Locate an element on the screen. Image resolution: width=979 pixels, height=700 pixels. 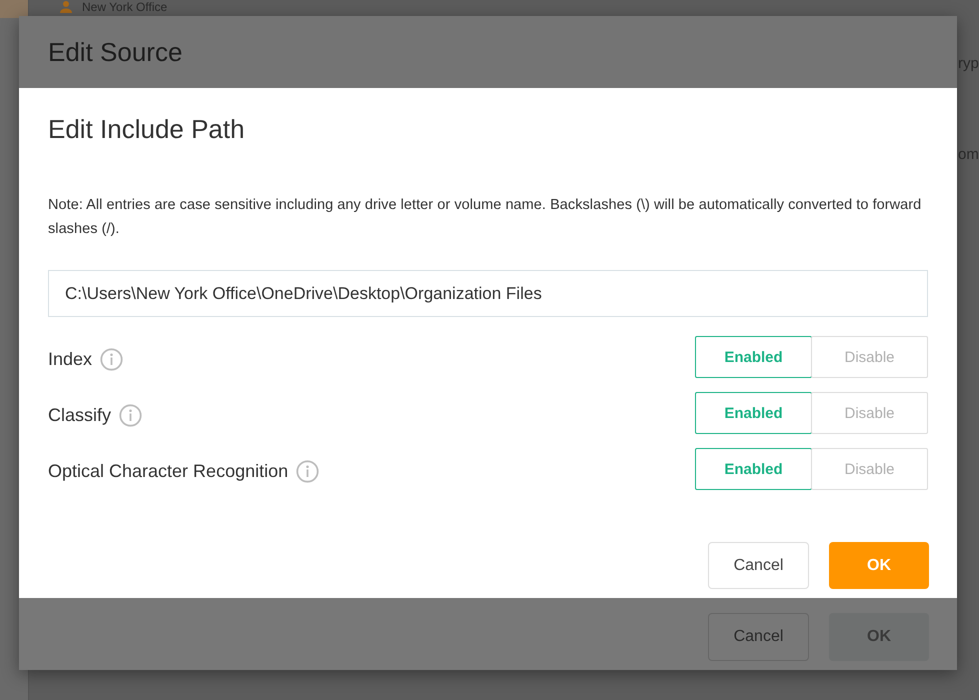
person-icon is located at coordinates (66, 7).